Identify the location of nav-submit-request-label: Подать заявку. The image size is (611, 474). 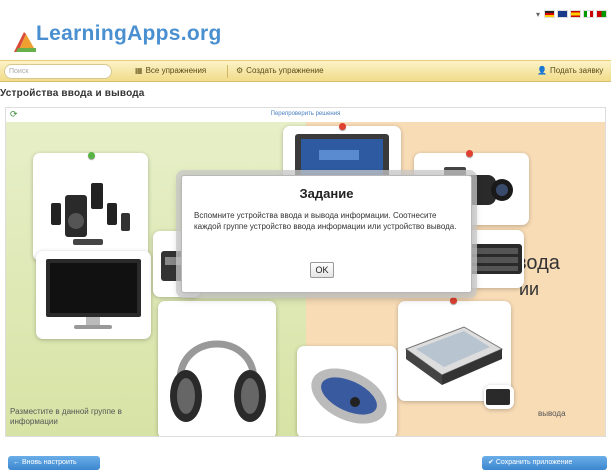
(576, 70).